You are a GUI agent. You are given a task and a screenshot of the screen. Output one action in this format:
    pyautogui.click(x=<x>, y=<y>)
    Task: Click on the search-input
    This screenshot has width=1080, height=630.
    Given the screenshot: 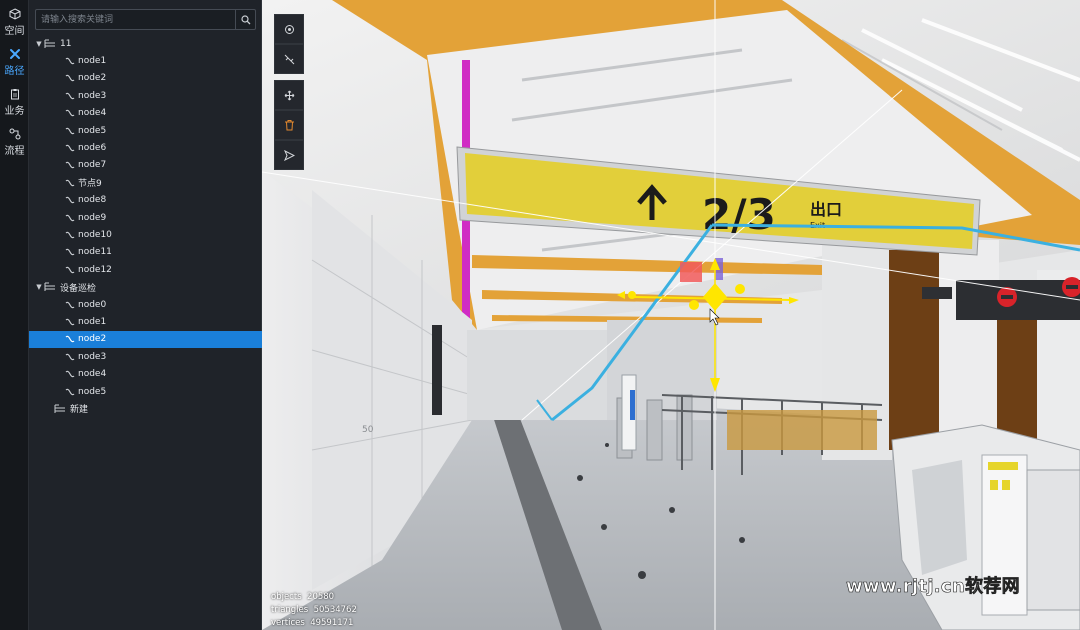 What is the action you would take?
    pyautogui.click(x=136, y=19)
    